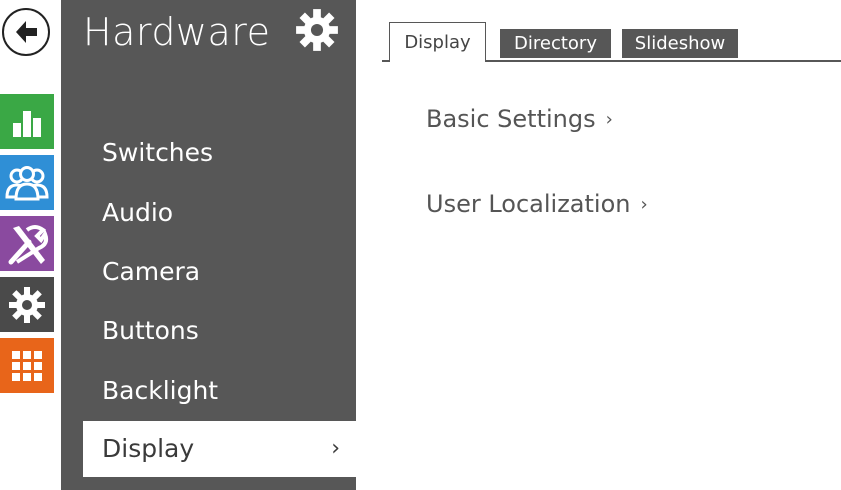 The width and height of the screenshot is (841, 490). I want to click on basic-settings-link: Basic Settings ›, so click(519, 119).